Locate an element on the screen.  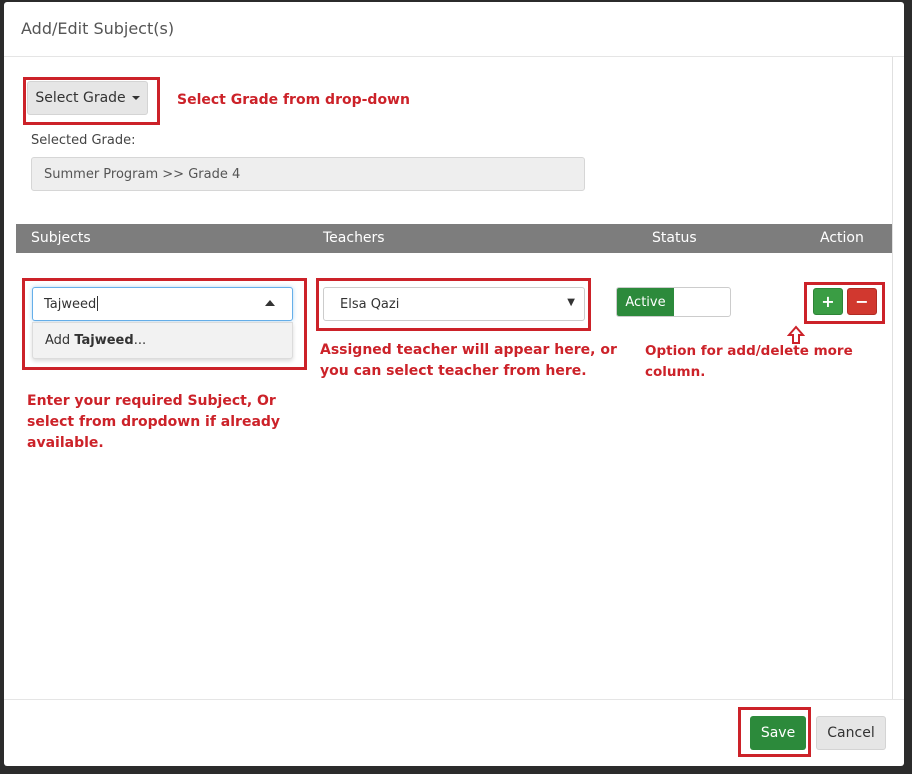
header-teachers: Teachers is located at coordinates (354, 238).